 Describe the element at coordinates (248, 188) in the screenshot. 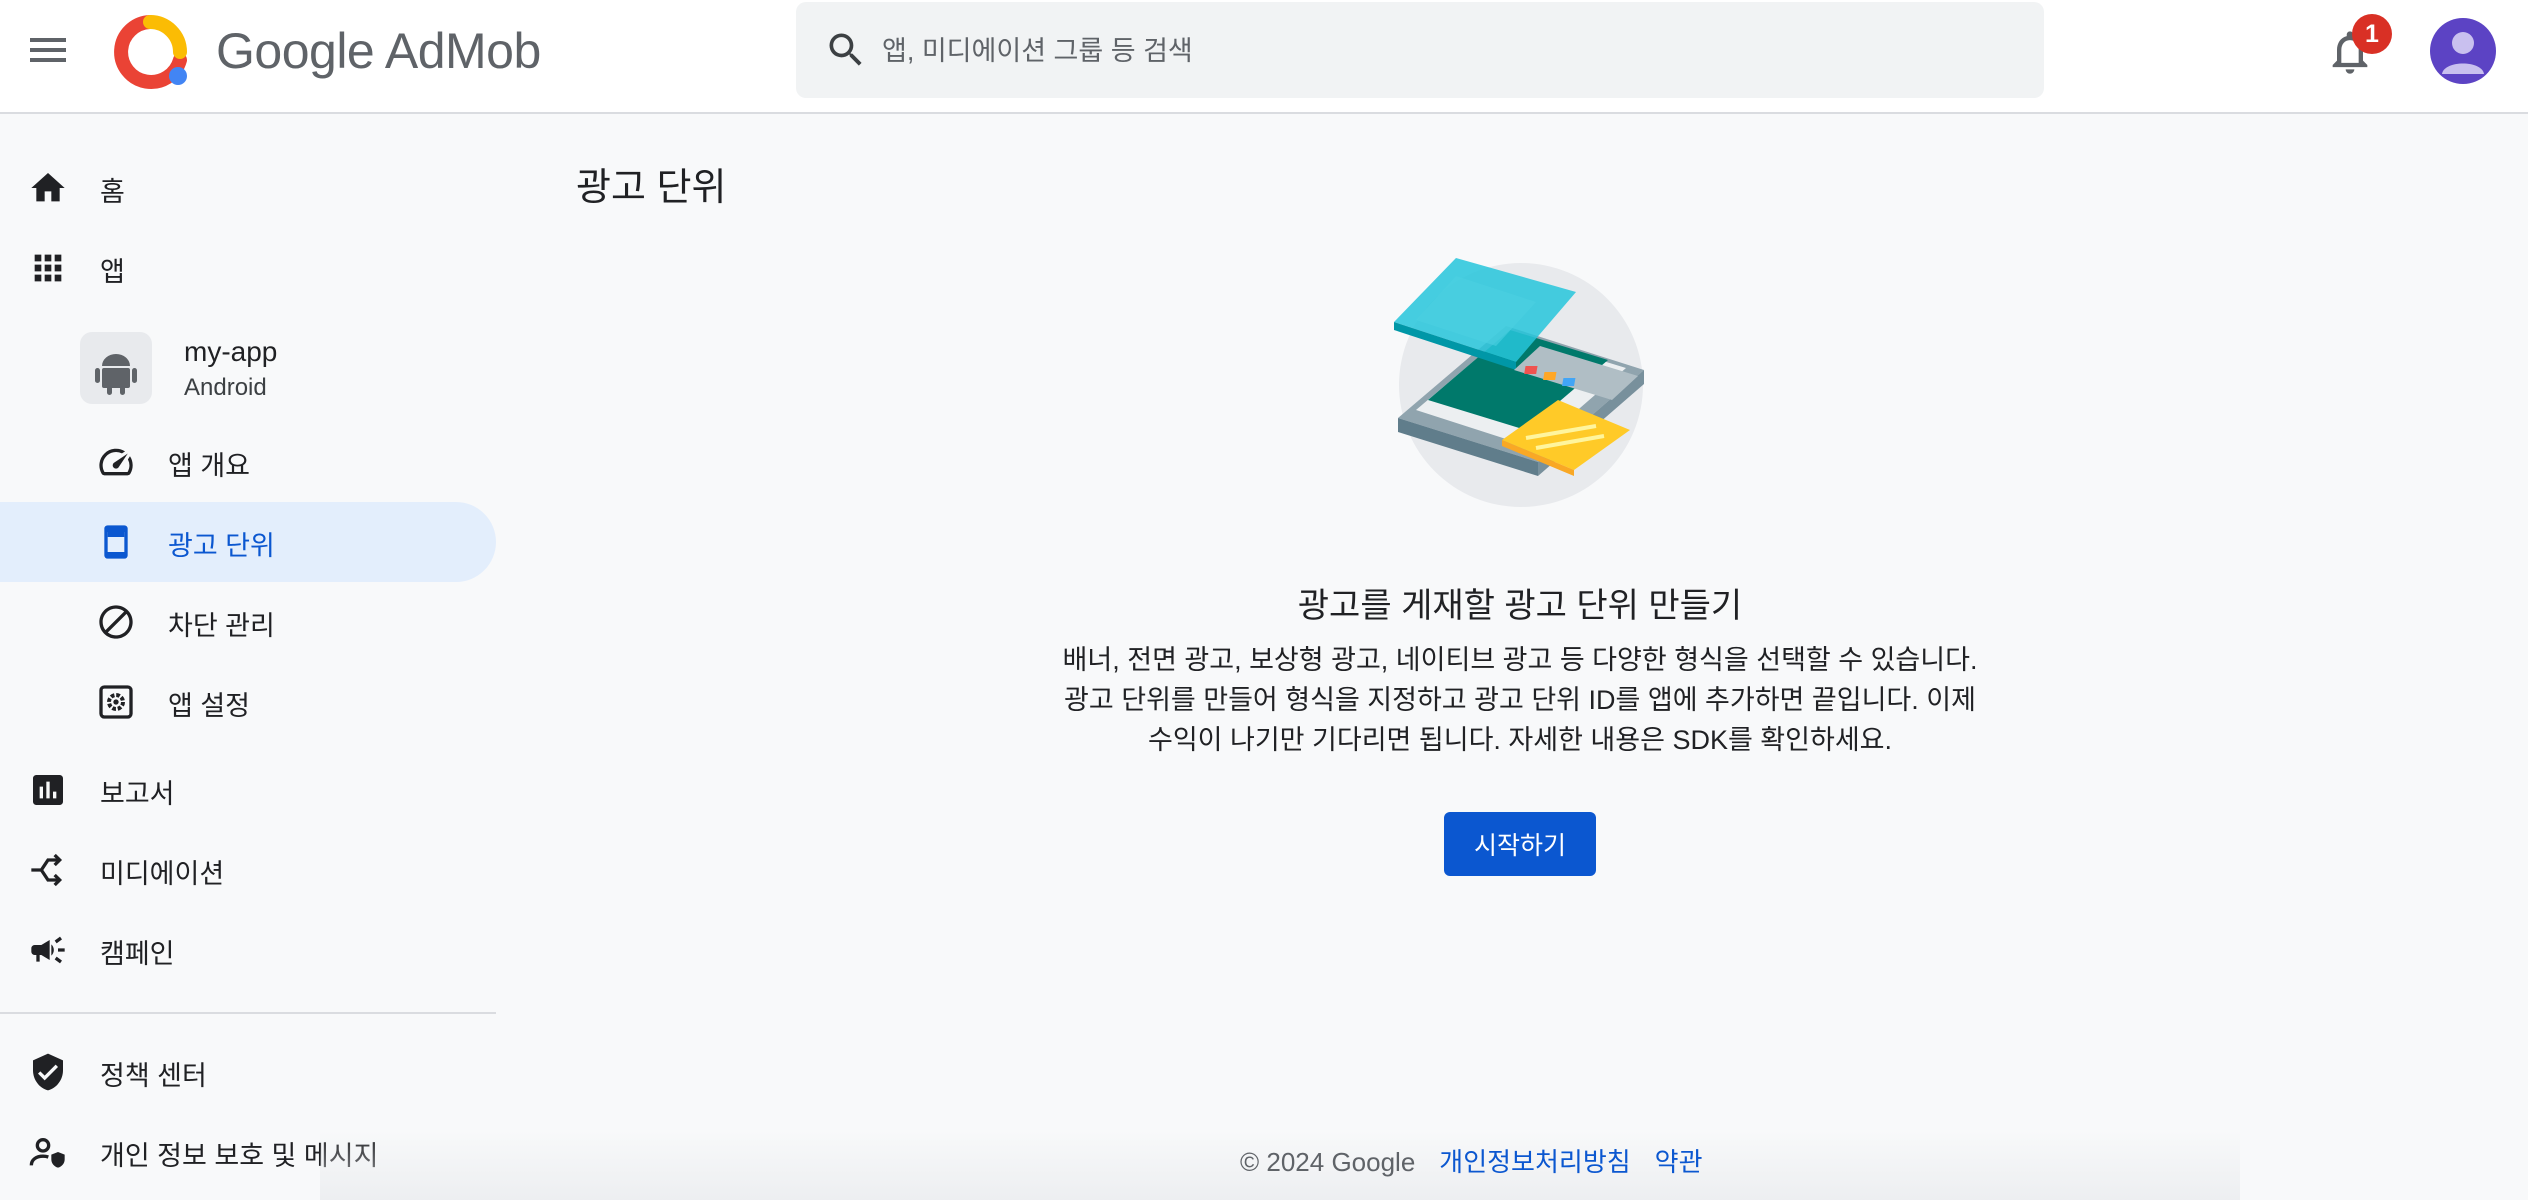

I see `sidebar-item-home: 홈` at that location.